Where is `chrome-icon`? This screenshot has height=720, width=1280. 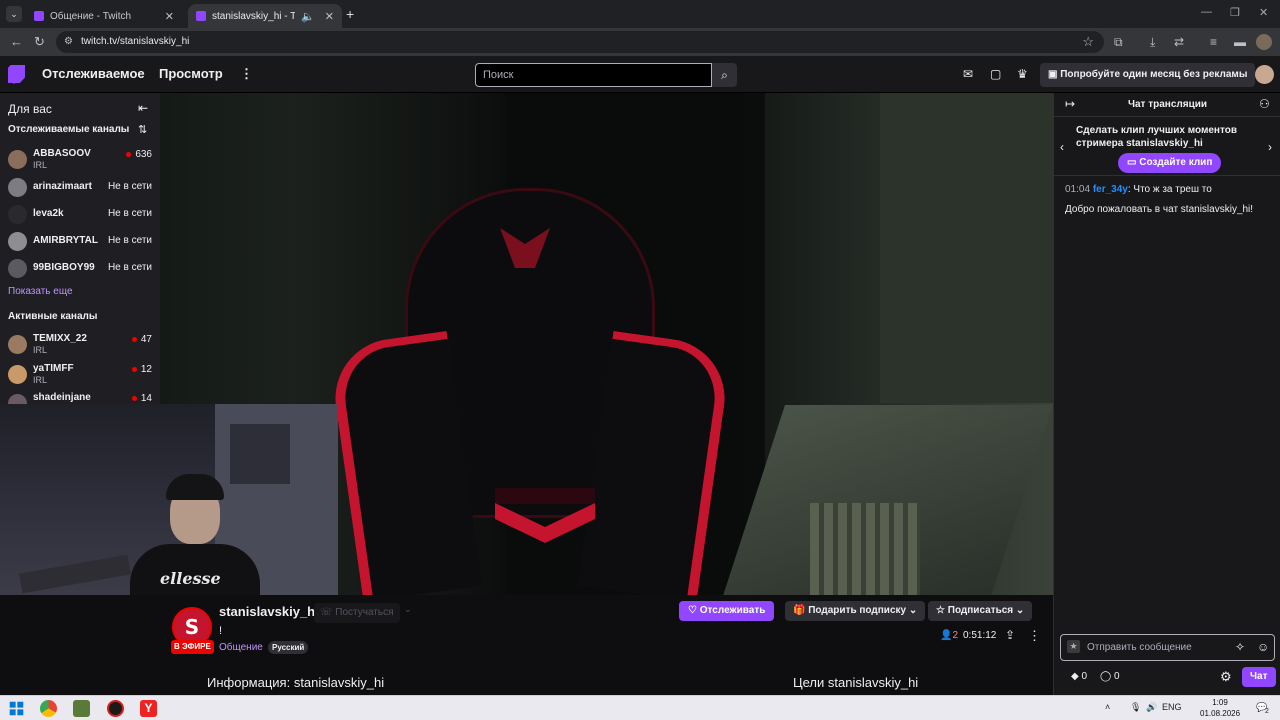
chrome-icon is located at coordinates (48, 708).